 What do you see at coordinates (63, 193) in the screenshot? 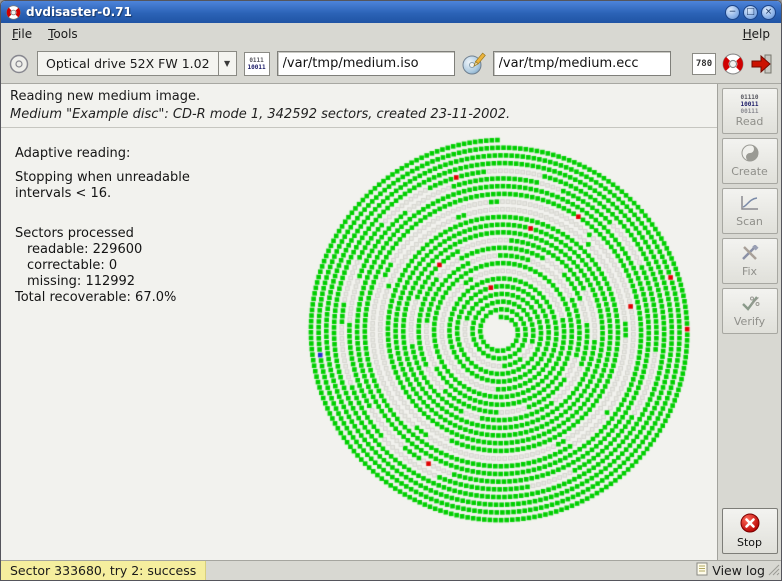
I see `stopping-line2: intervals < 16.` at bounding box center [63, 193].